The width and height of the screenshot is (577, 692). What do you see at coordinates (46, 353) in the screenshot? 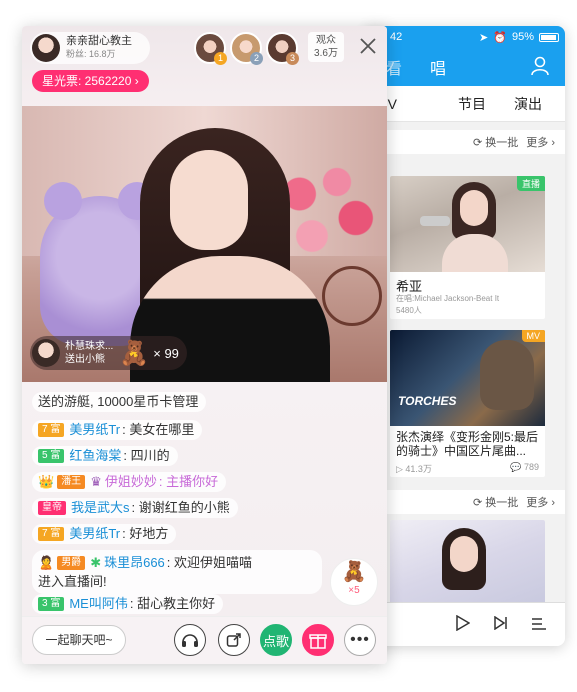
I see `sender-avatar` at bounding box center [46, 353].